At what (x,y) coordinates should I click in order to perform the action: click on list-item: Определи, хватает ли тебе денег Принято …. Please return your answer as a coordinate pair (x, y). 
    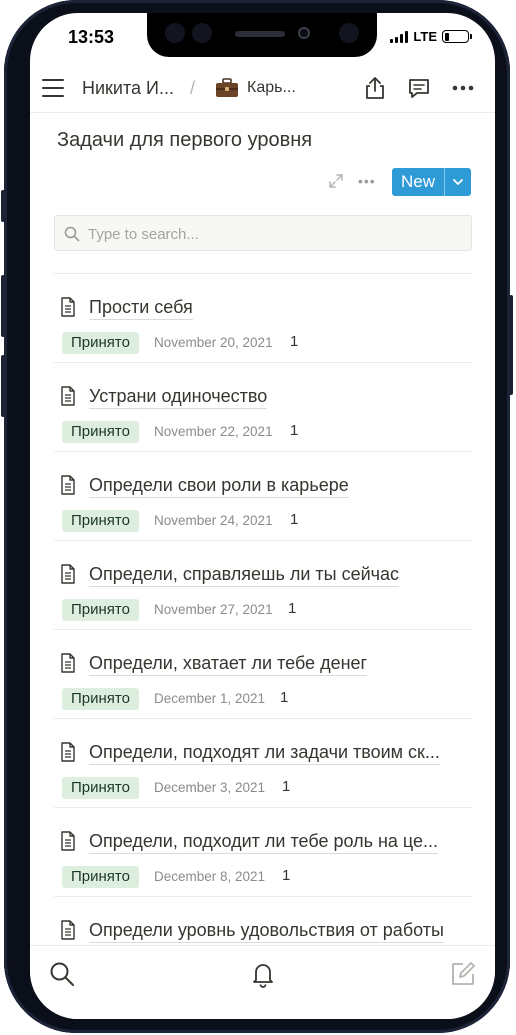
    Looking at the image, I should click on (263, 674).